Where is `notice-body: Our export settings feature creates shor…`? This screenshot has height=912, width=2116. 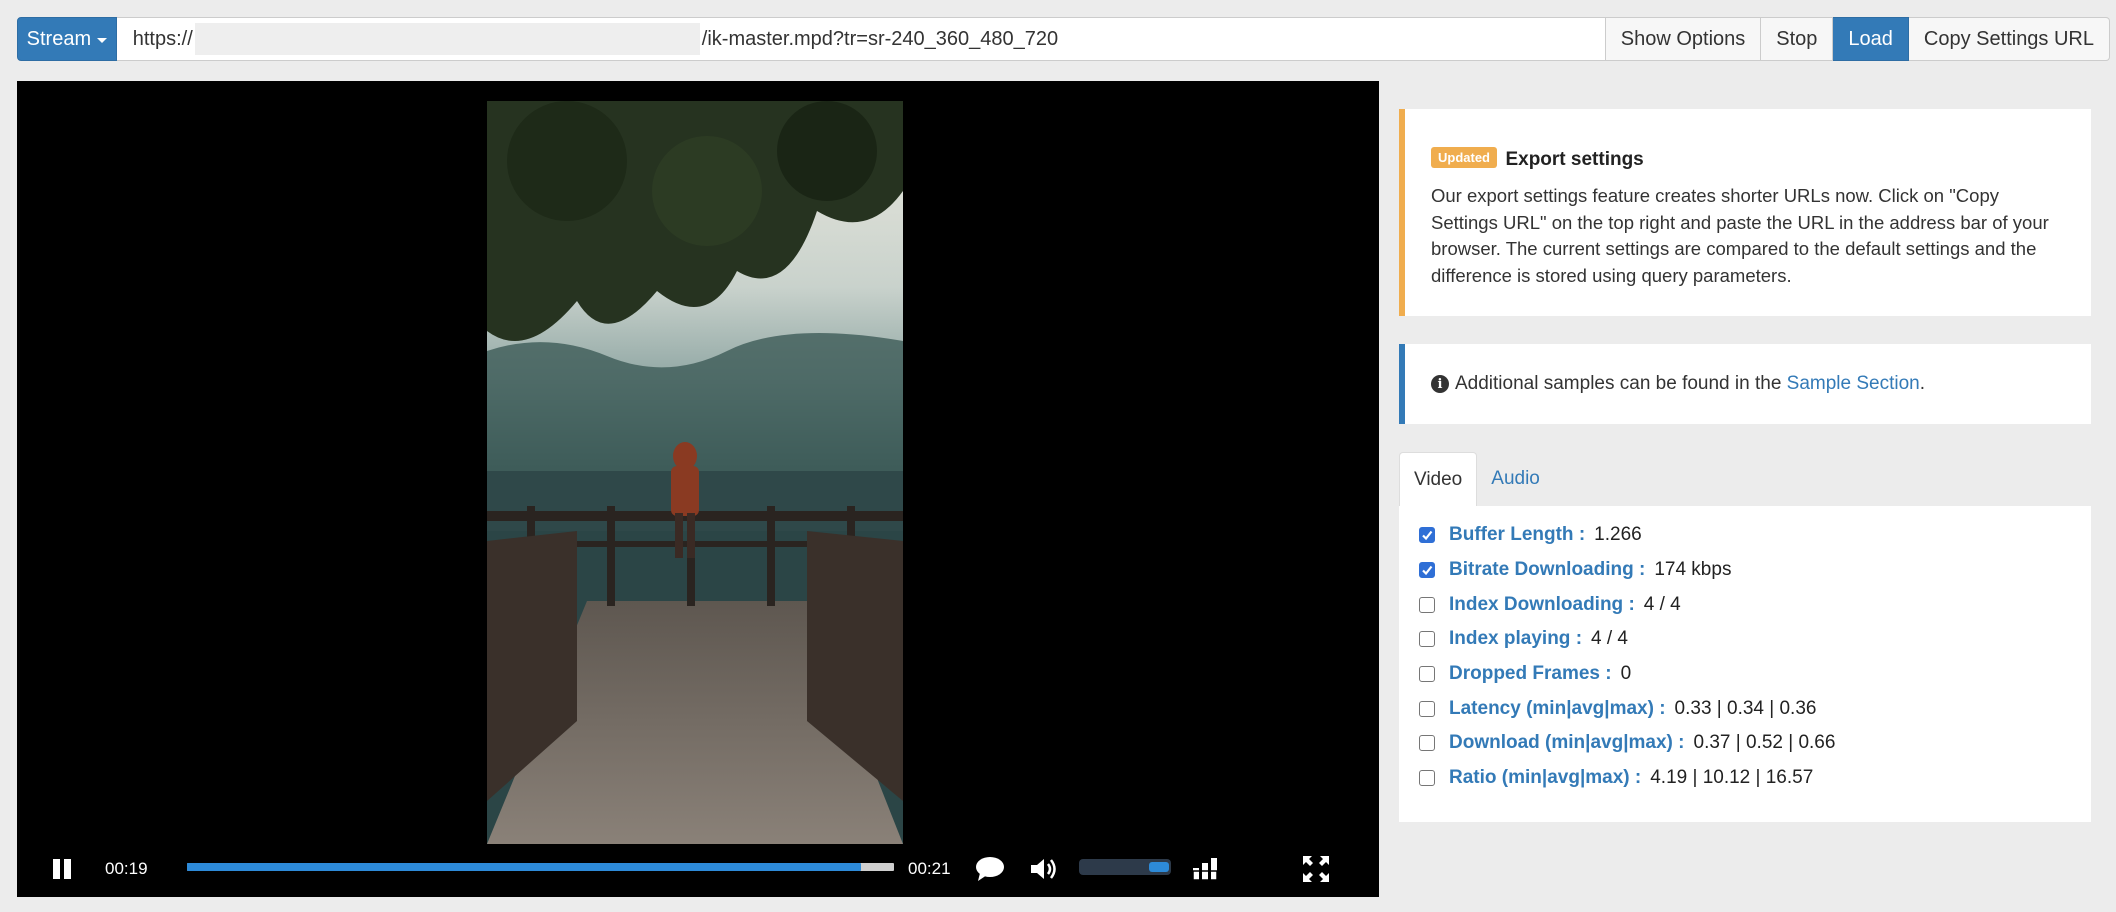 notice-body: Our export settings feature creates shor… is located at coordinates (1740, 235).